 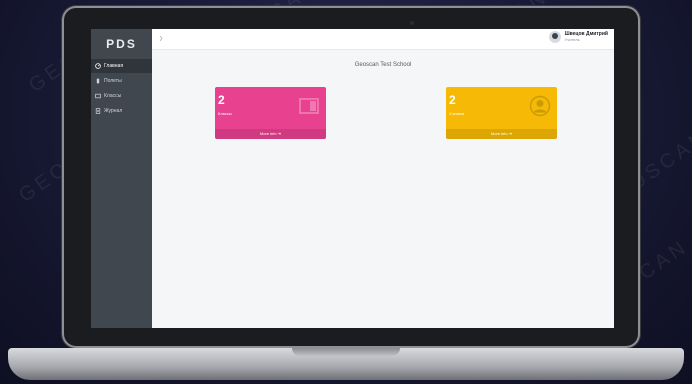 What do you see at coordinates (121, 44) in the screenshot?
I see `app-logo: PDS` at bounding box center [121, 44].